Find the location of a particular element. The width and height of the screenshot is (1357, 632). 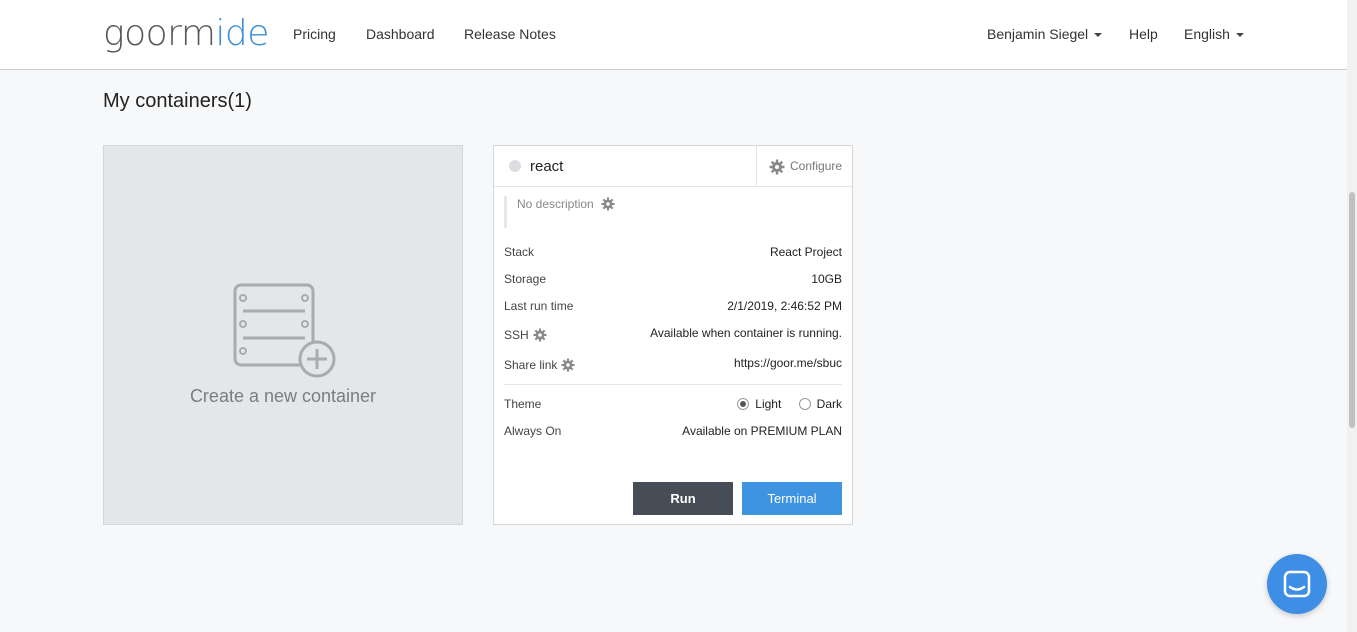

language-menu: English is located at coordinates (1214, 34).